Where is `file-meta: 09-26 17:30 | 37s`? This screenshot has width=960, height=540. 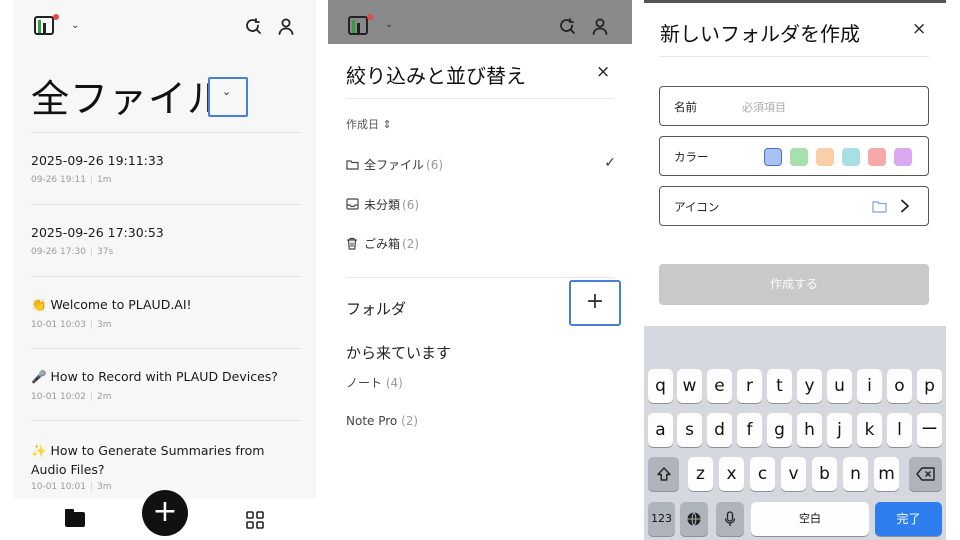 file-meta: 09-26 17:30 | 37s is located at coordinates (72, 252).